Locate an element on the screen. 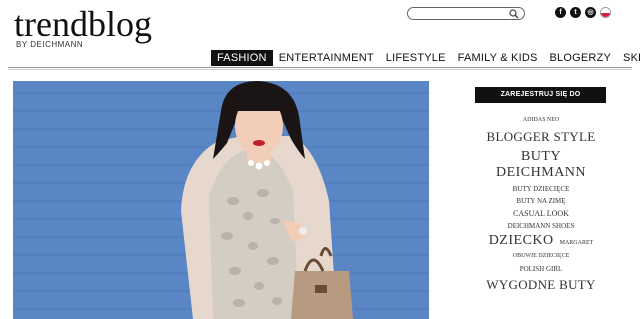 This screenshot has height=319, width=640. tag-link: BUTY DEICHMANN is located at coordinates (541, 165).